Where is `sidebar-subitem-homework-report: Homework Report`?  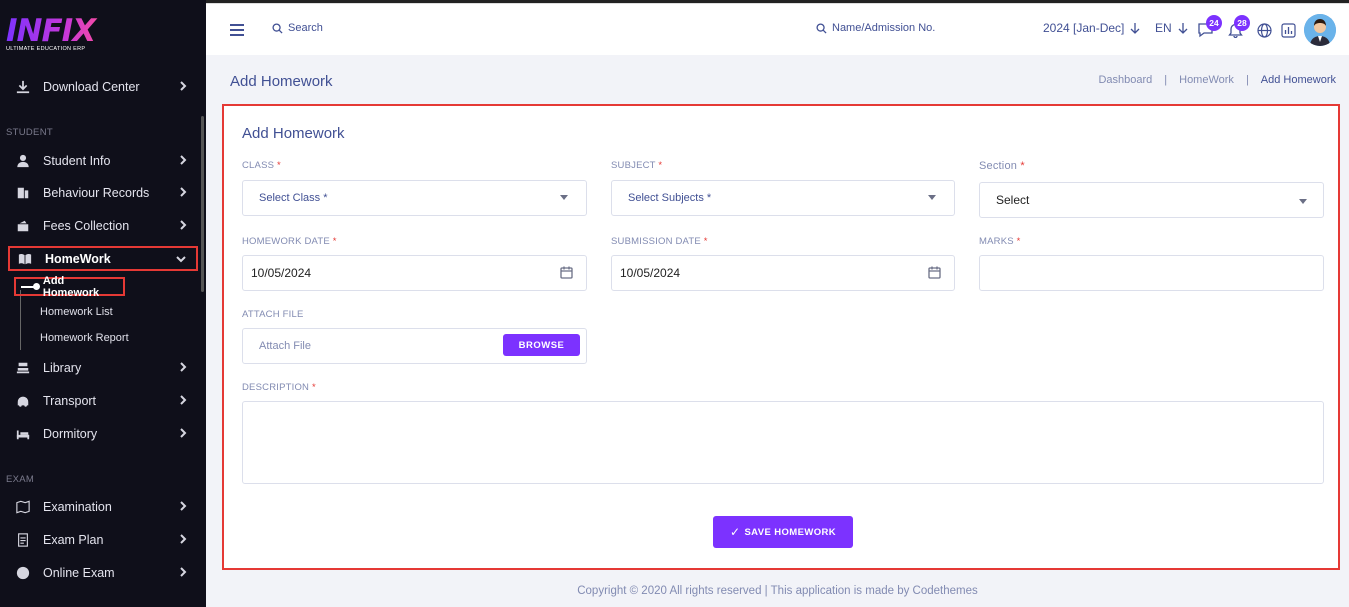
sidebar-subitem-homework-report: Homework Report is located at coordinates (84, 338).